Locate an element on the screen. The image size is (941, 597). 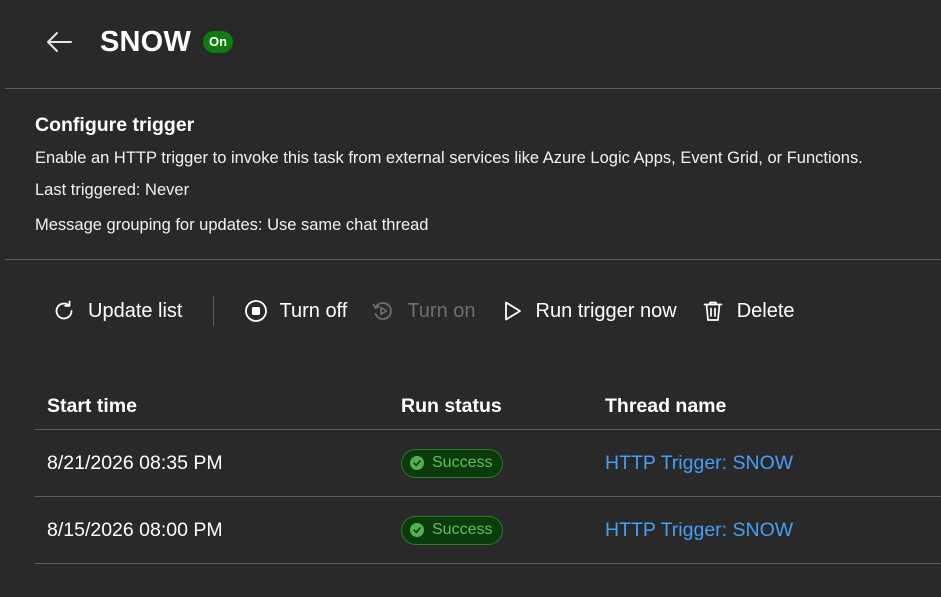
back-button is located at coordinates (59, 42).